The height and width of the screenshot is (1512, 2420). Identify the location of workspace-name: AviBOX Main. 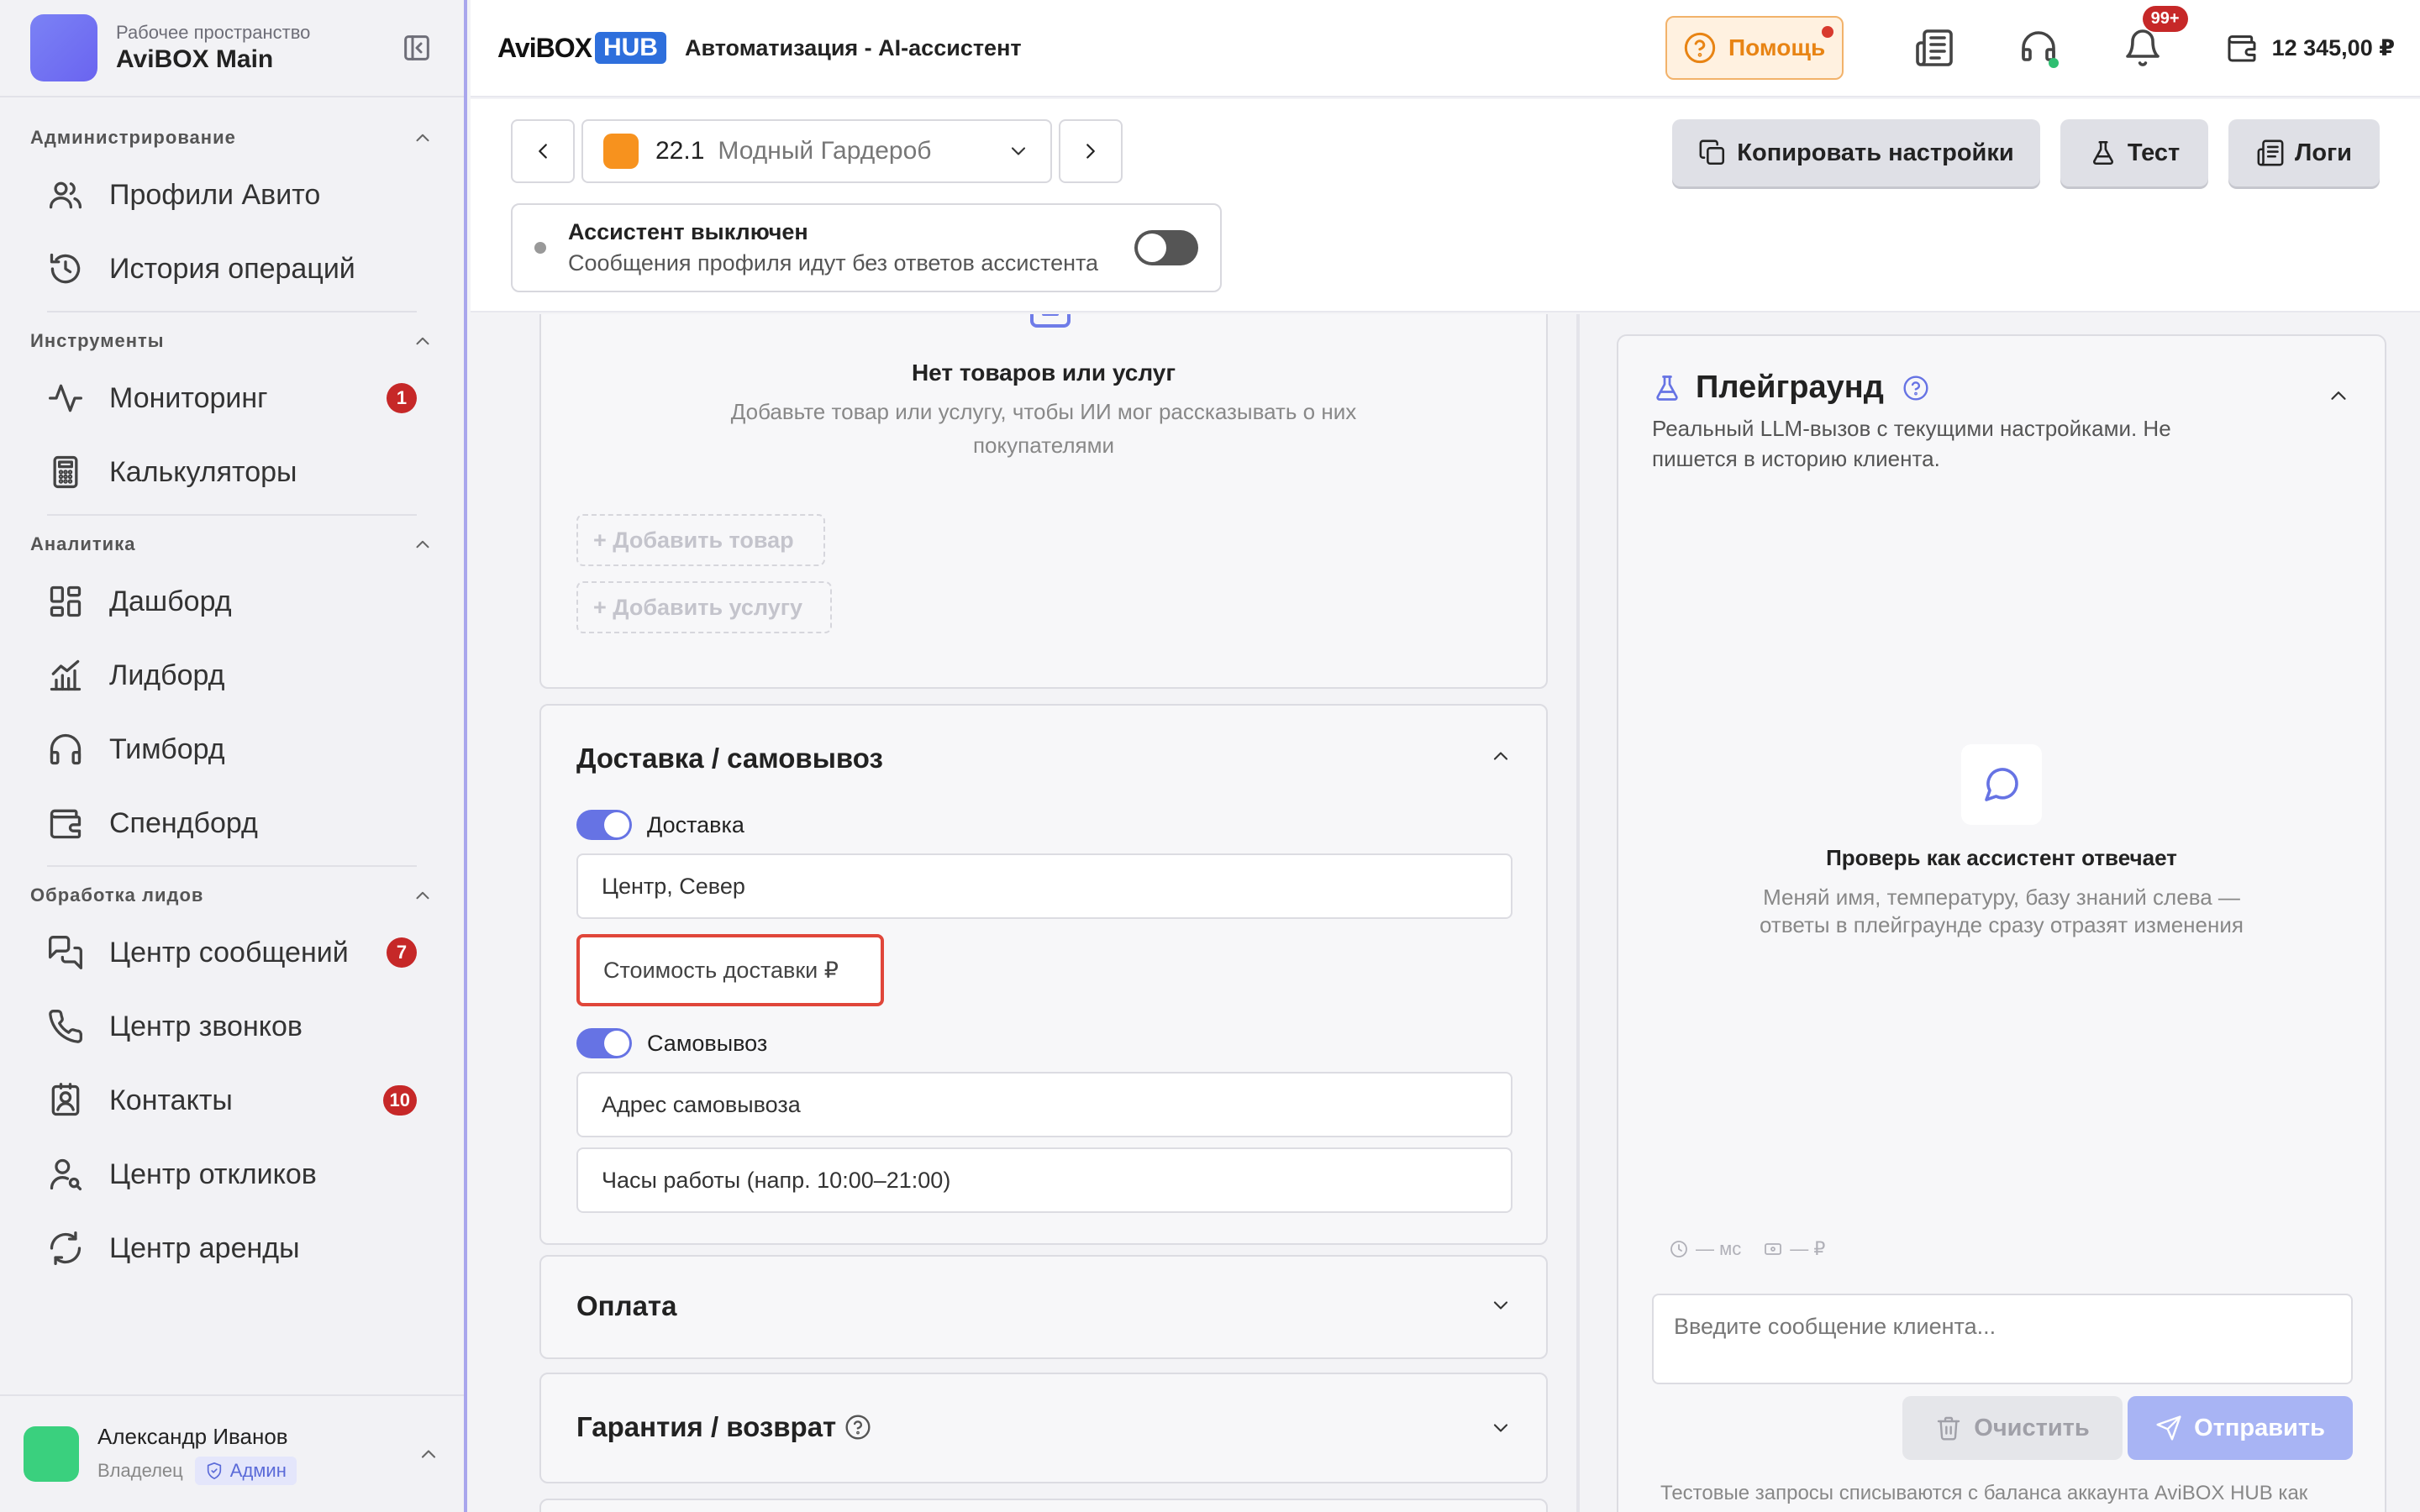
(195, 59).